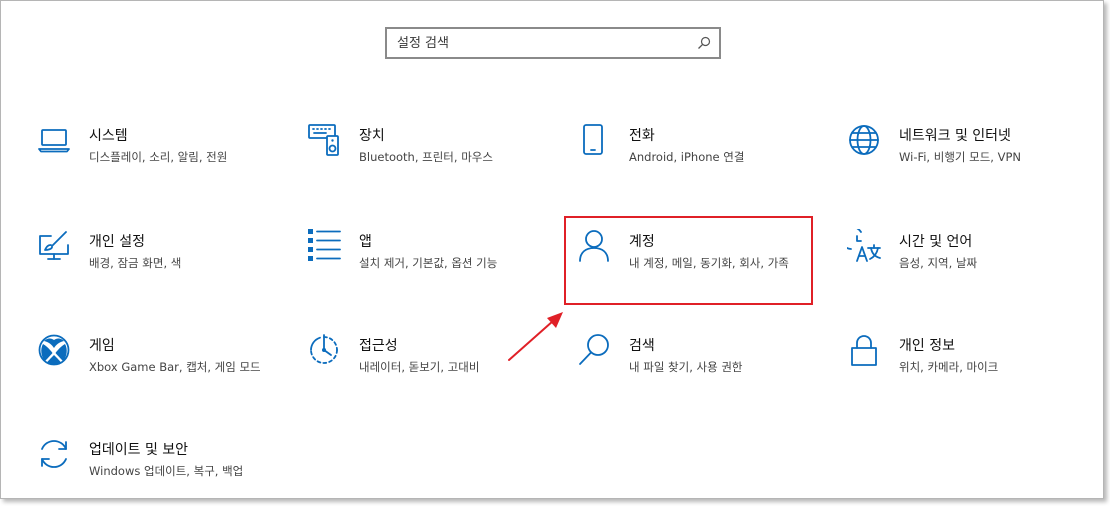 The height and width of the screenshot is (506, 1110). I want to click on magnifier-icon, so click(594, 350).